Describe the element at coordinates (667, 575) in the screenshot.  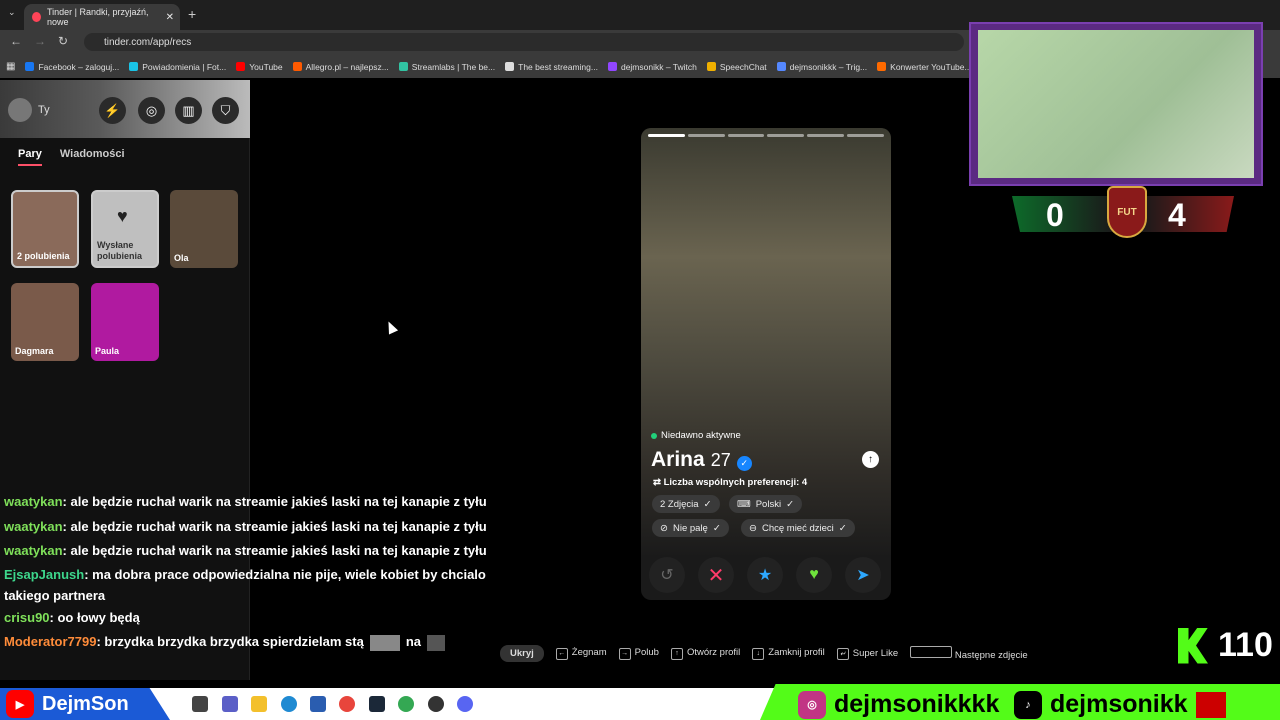
I see `rewind-button: ↺` at that location.